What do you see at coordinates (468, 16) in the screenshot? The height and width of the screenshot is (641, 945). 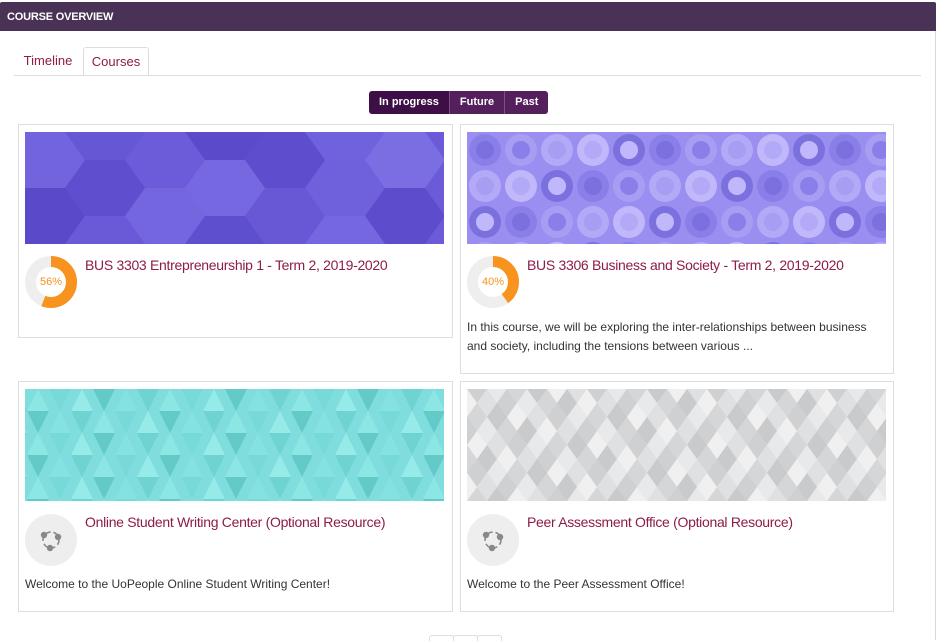 I see `course-overview-header: COURSE OVERVIEW` at bounding box center [468, 16].